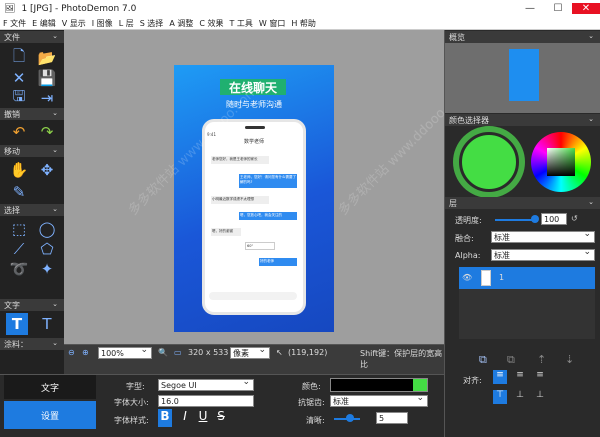  Describe the element at coordinates (268, 181) in the screenshot. I see `chat-bubble: 王老师，您好！请问您有什么需要了解的吗?` at that location.